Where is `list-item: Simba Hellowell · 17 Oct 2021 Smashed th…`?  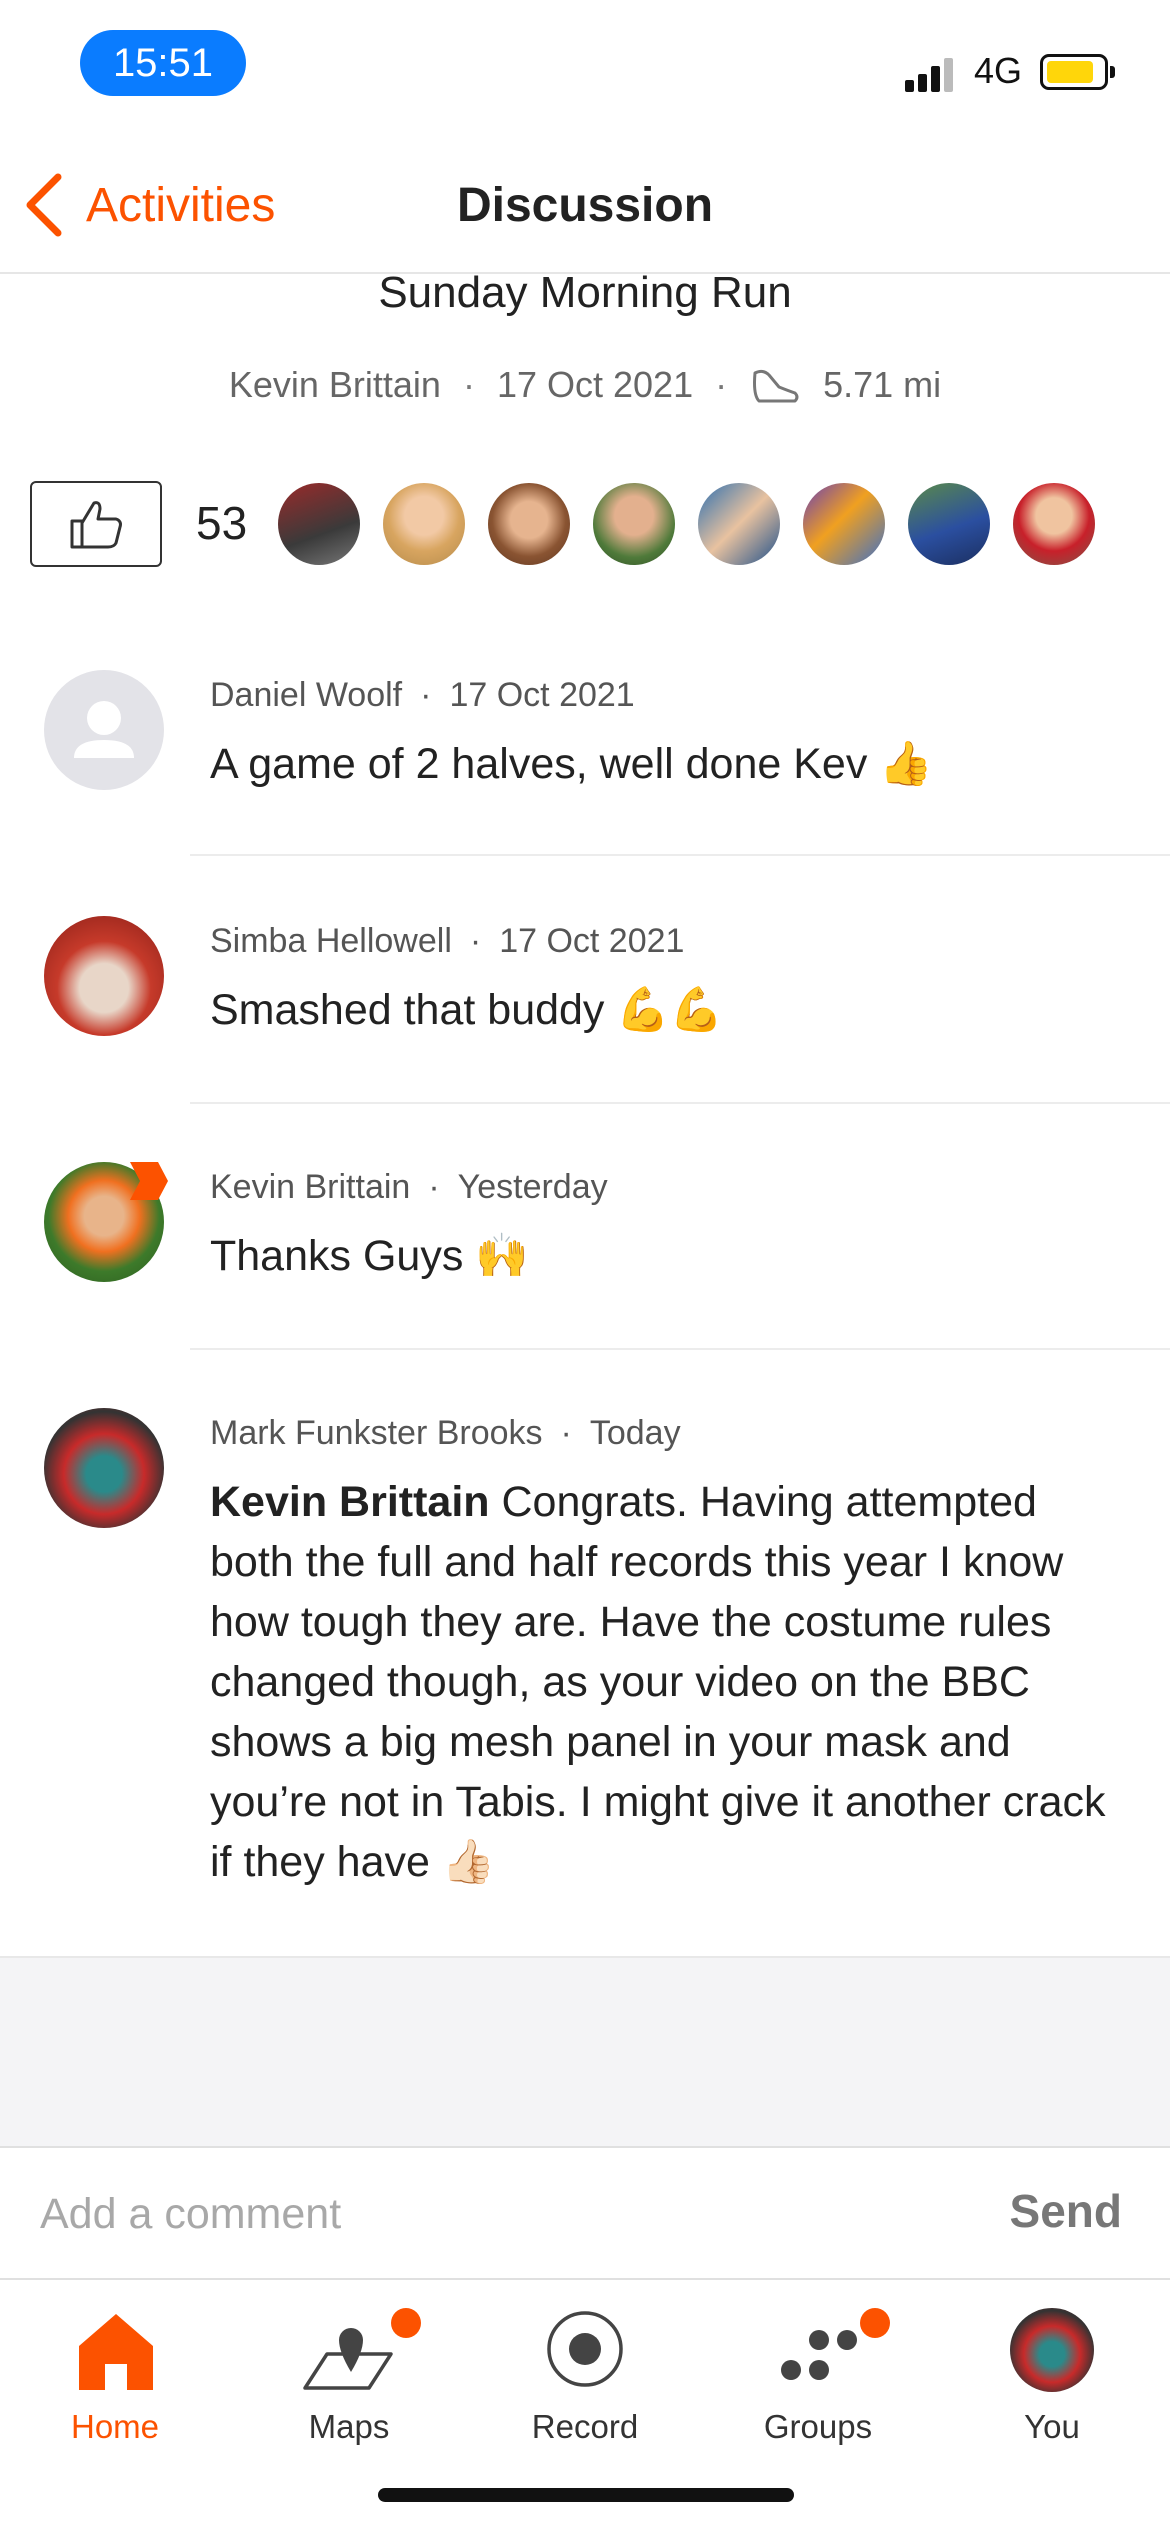
list-item: Simba Hellowell · 17 Oct 2021 Smashed th… is located at coordinates (585, 1010).